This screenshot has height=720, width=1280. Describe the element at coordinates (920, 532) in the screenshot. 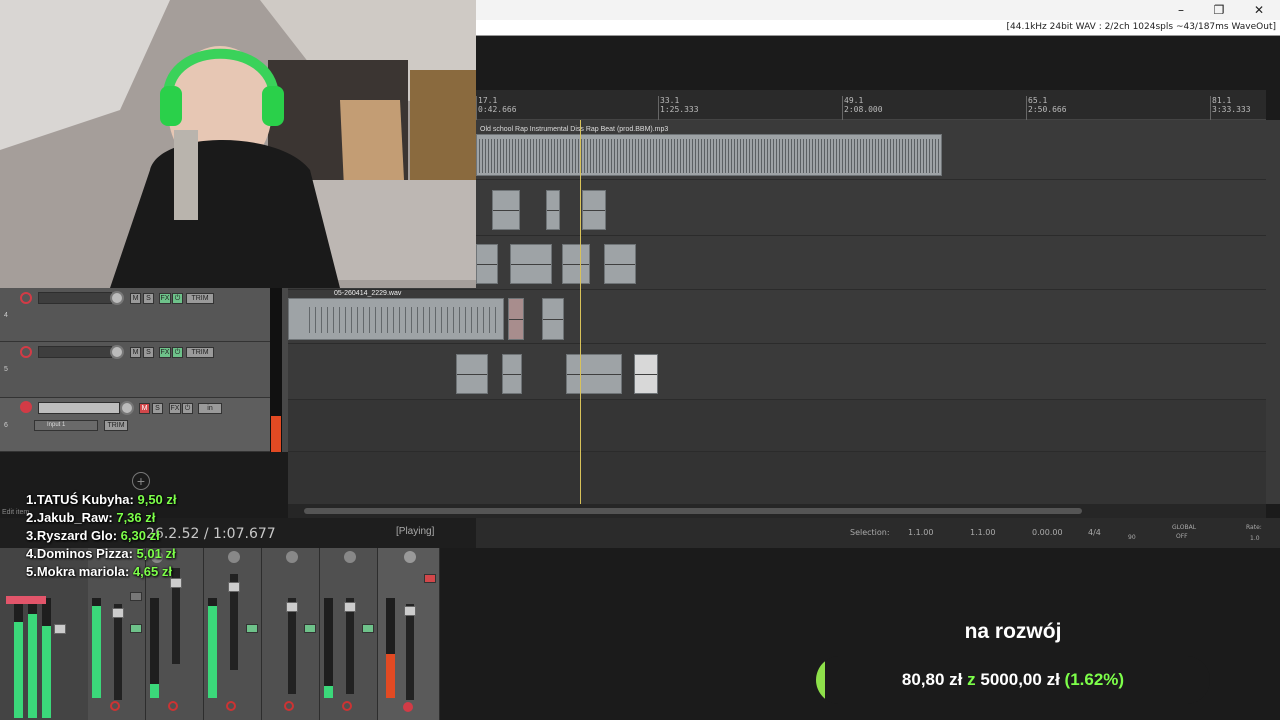

I see `selection-start: 1.1.00` at that location.